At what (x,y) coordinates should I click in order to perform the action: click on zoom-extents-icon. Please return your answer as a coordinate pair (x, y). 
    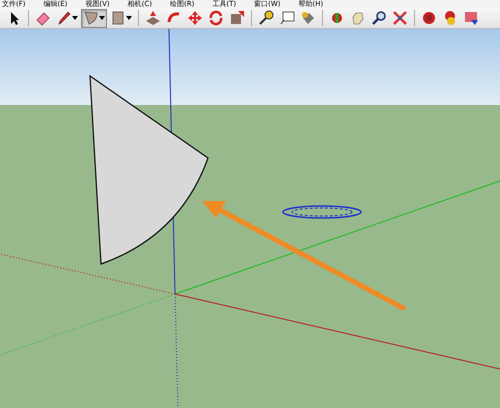
    Looking at the image, I should click on (400, 18).